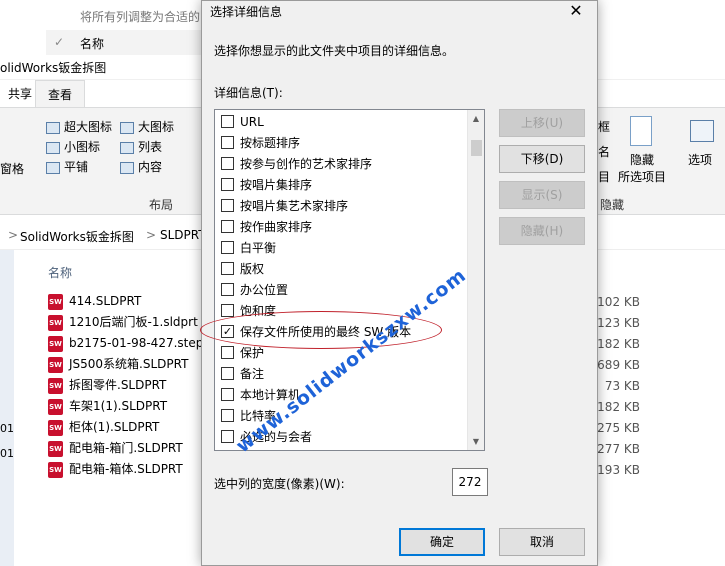 This screenshot has height=566, width=725. I want to click on hide-sub-label: 所选项目, so click(642, 177).